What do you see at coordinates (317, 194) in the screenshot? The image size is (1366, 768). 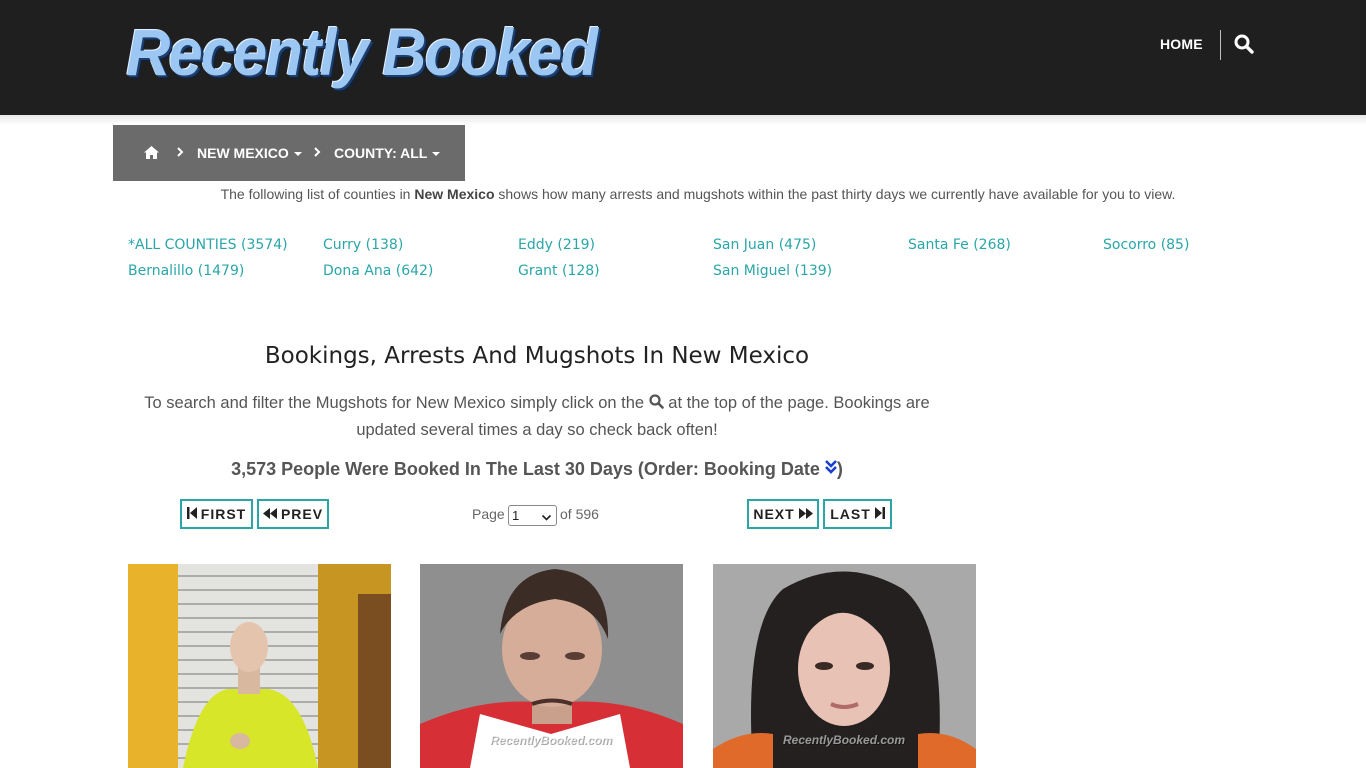 I see `intro-before: The following list of counties in` at bounding box center [317, 194].